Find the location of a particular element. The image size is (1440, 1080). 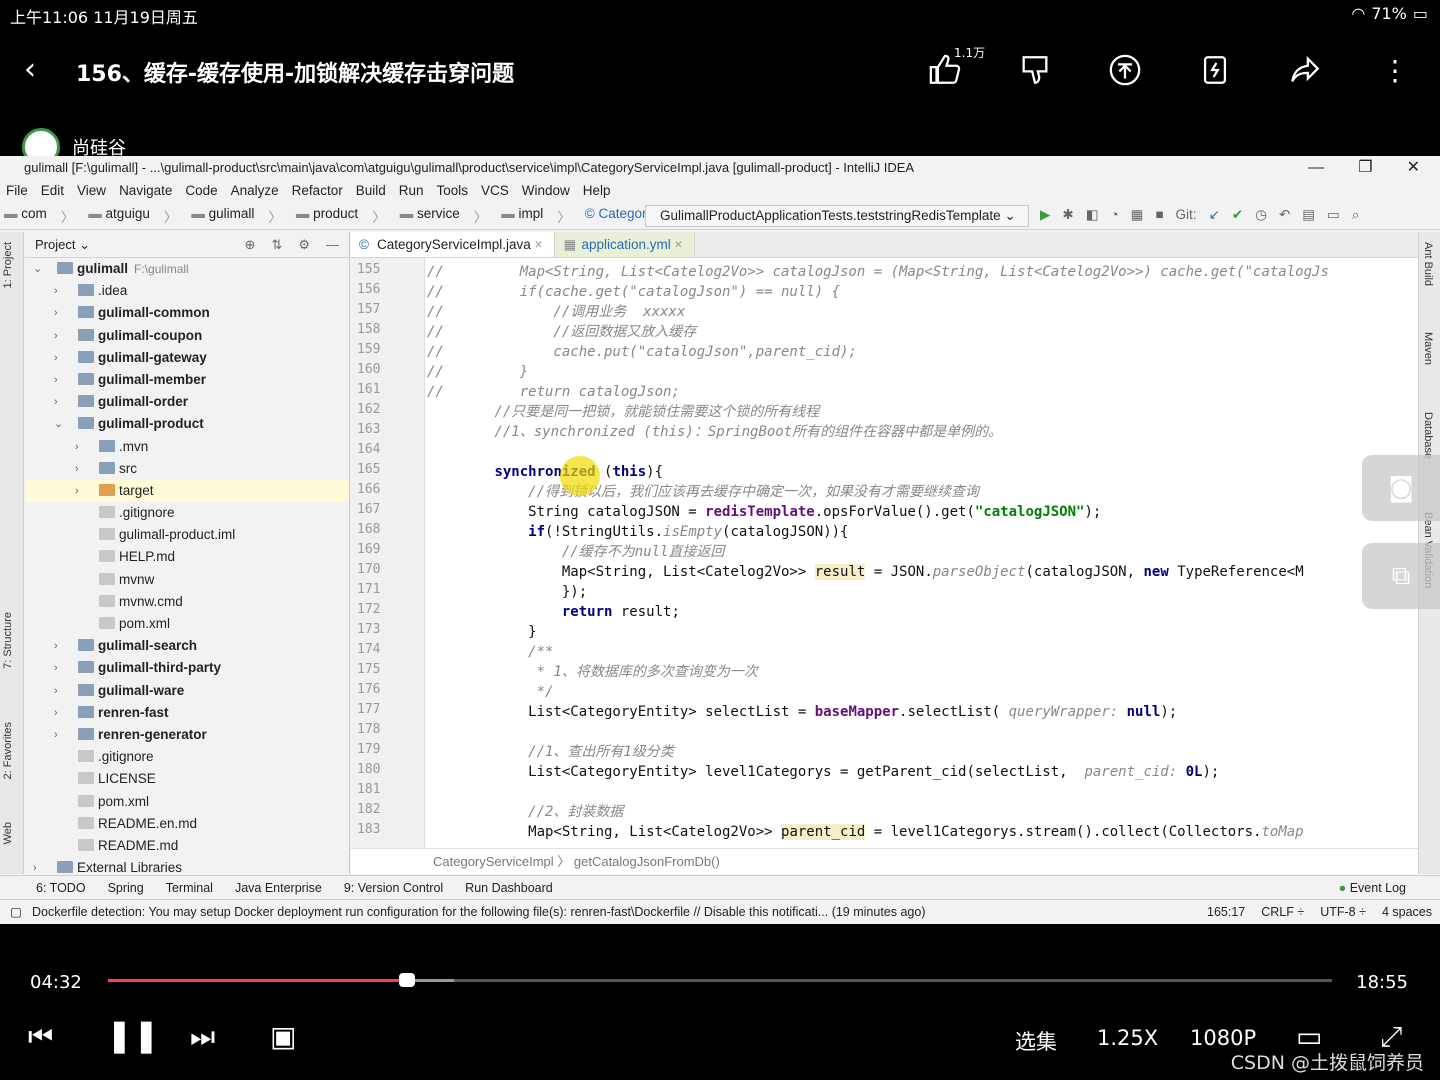

profile-icon: ◔ is located at coordinates (1114, 215).